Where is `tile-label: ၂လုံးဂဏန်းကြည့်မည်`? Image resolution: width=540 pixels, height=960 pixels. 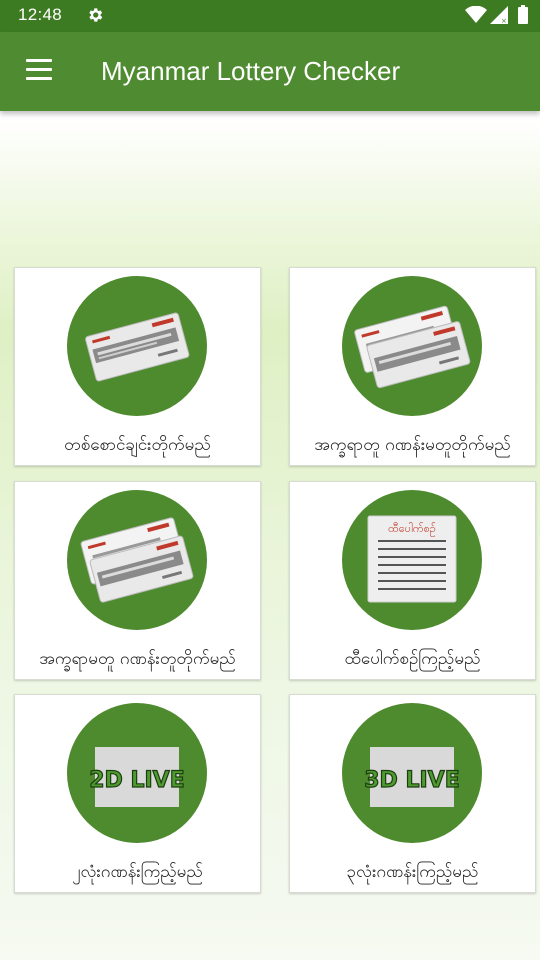
tile-label: ၂လုံးဂဏန်းကြည့်မည် is located at coordinates (137, 872).